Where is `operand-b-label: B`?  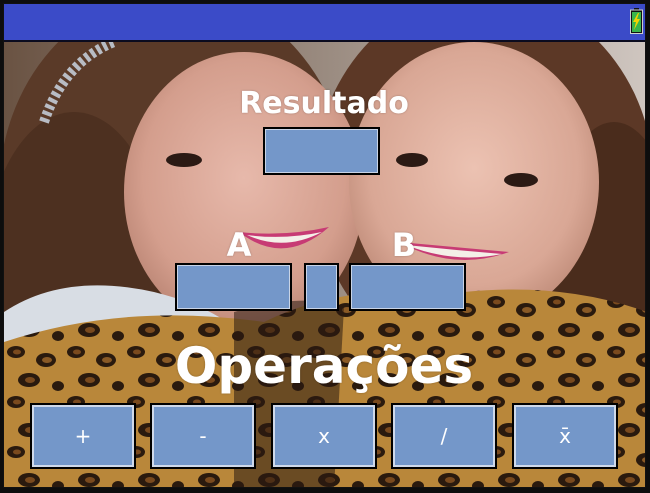 operand-b-label: B is located at coordinates (404, 245).